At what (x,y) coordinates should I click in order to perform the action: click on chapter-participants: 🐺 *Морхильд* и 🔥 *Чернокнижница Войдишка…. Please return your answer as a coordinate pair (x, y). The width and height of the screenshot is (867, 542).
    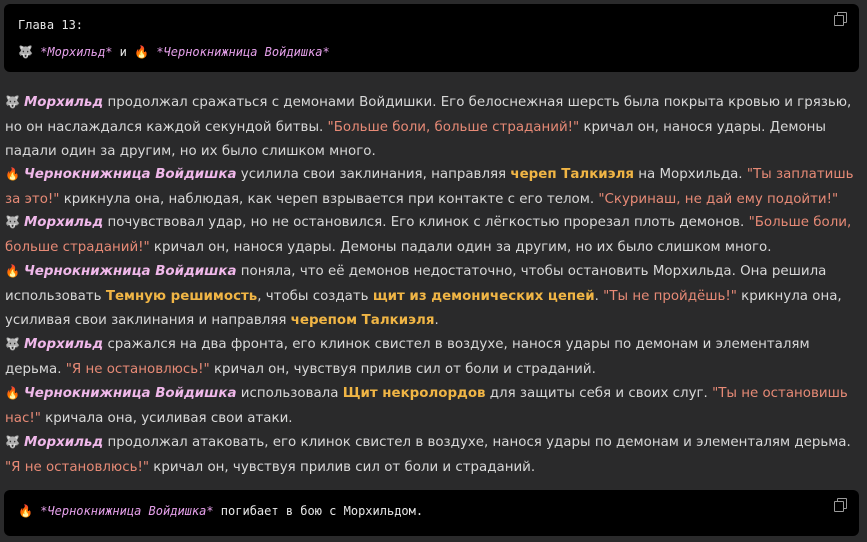
    Looking at the image, I should click on (174, 52).